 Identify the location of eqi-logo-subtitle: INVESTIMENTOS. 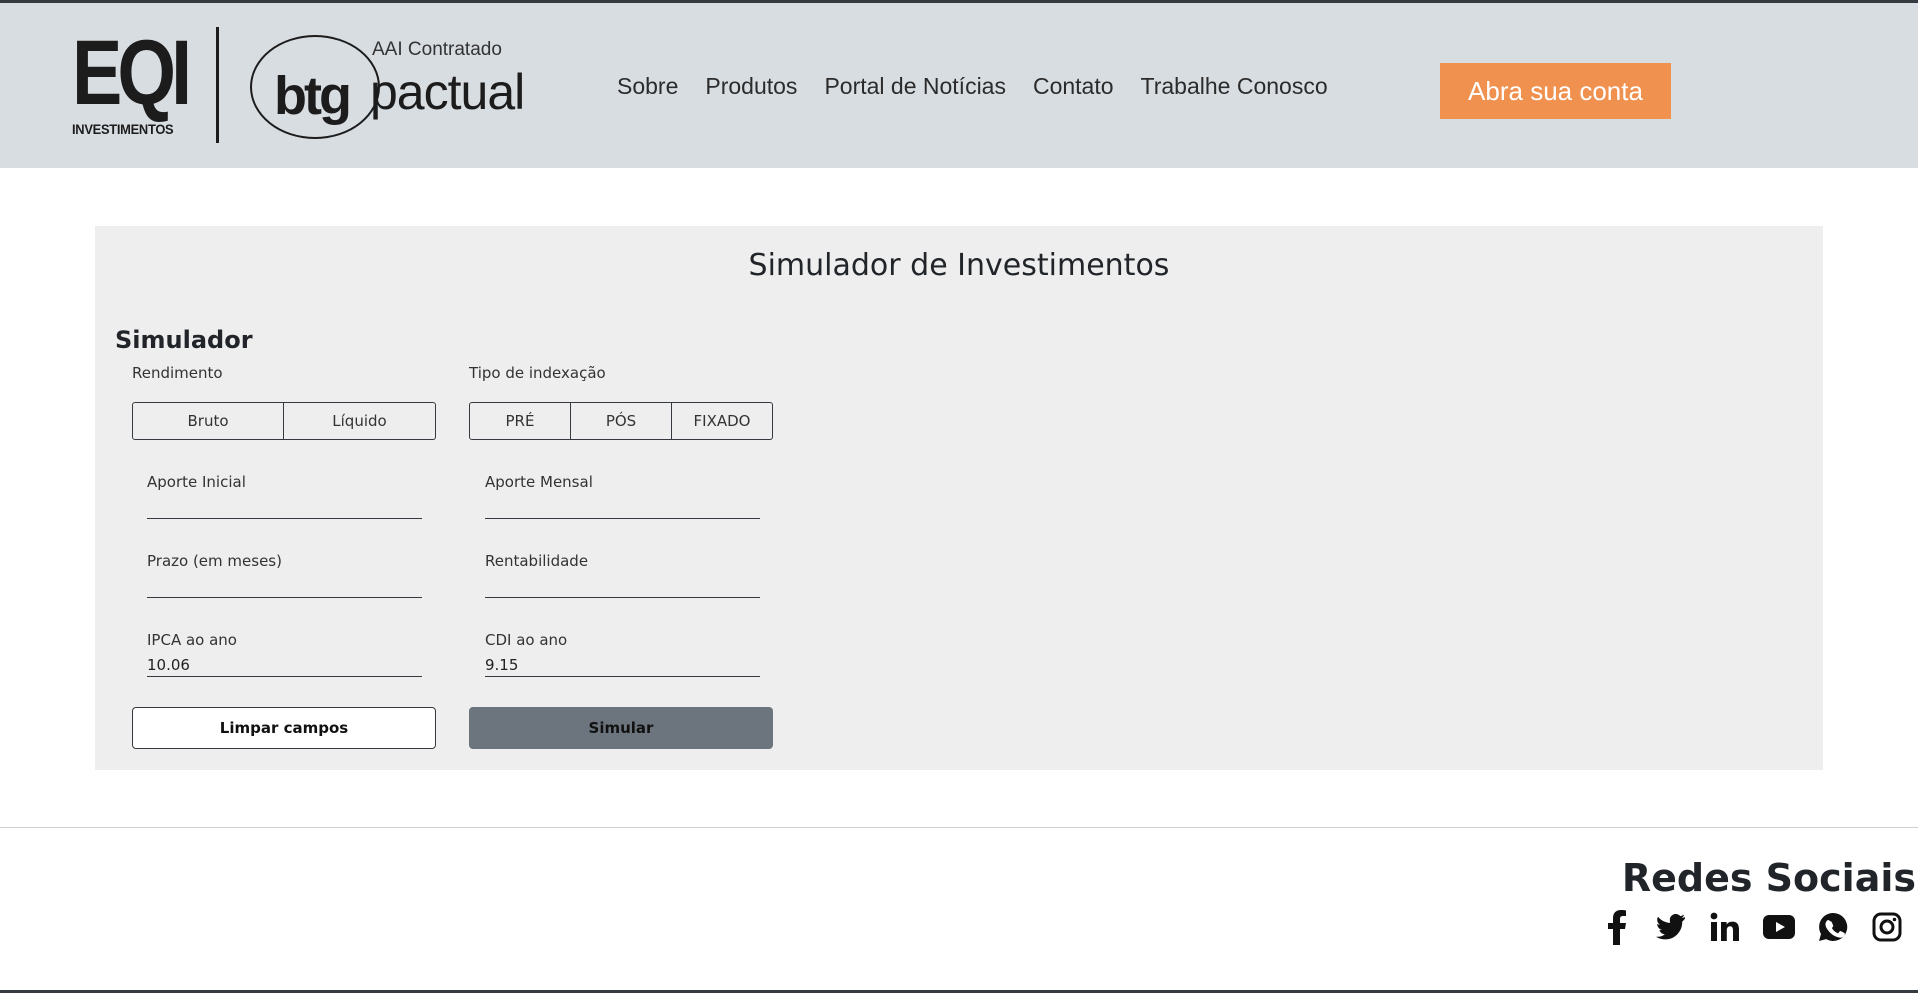
(123, 129).